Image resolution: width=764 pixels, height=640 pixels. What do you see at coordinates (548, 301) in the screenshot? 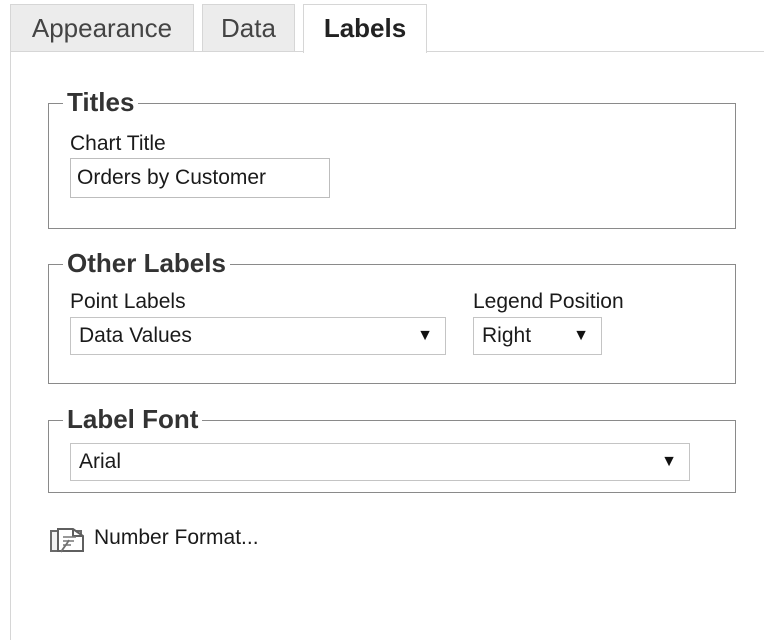
I see `legend-position-label: Legend Position` at bounding box center [548, 301].